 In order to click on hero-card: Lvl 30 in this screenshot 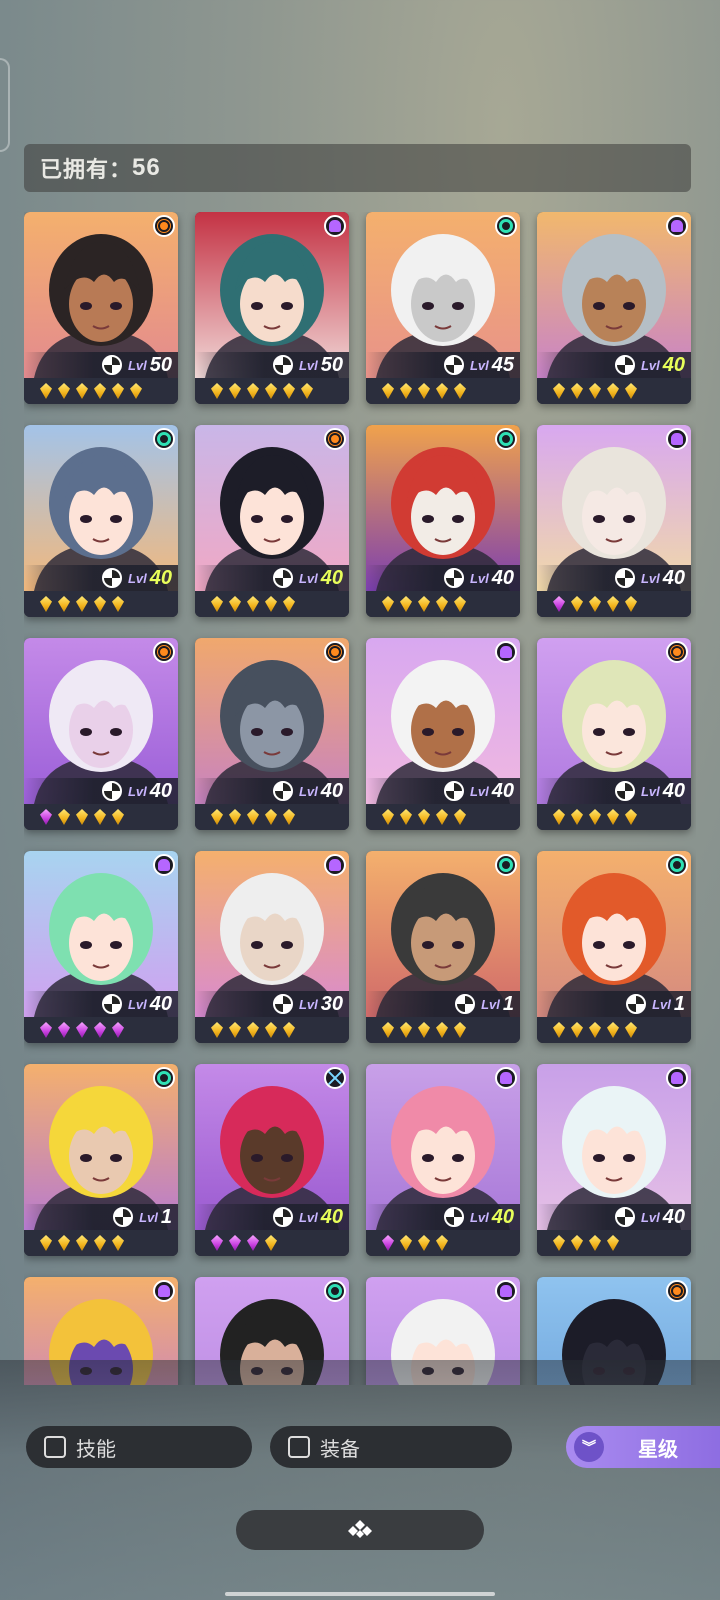, I will do `click(272, 947)`.